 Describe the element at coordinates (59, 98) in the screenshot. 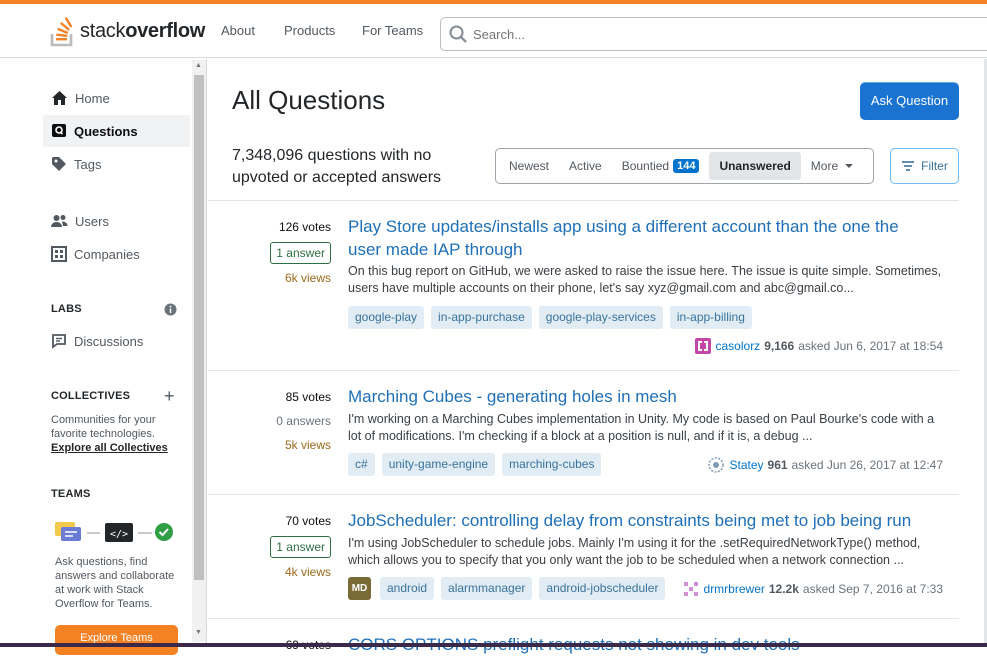

I see `home-icon` at that location.